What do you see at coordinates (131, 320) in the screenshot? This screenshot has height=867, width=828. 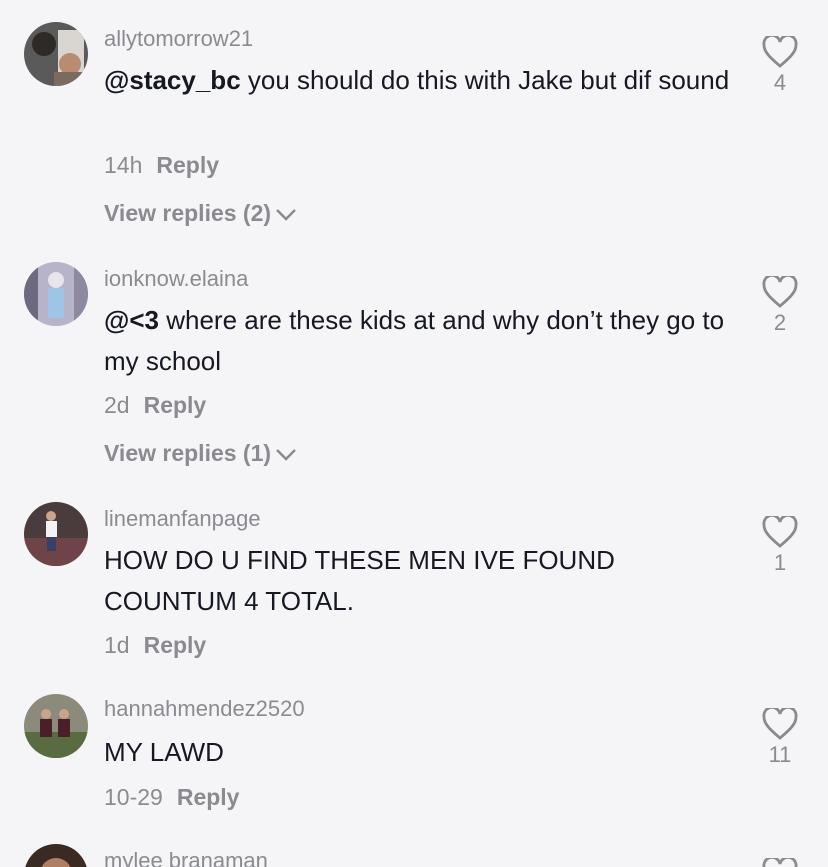 I see `comment-mention: @<3` at bounding box center [131, 320].